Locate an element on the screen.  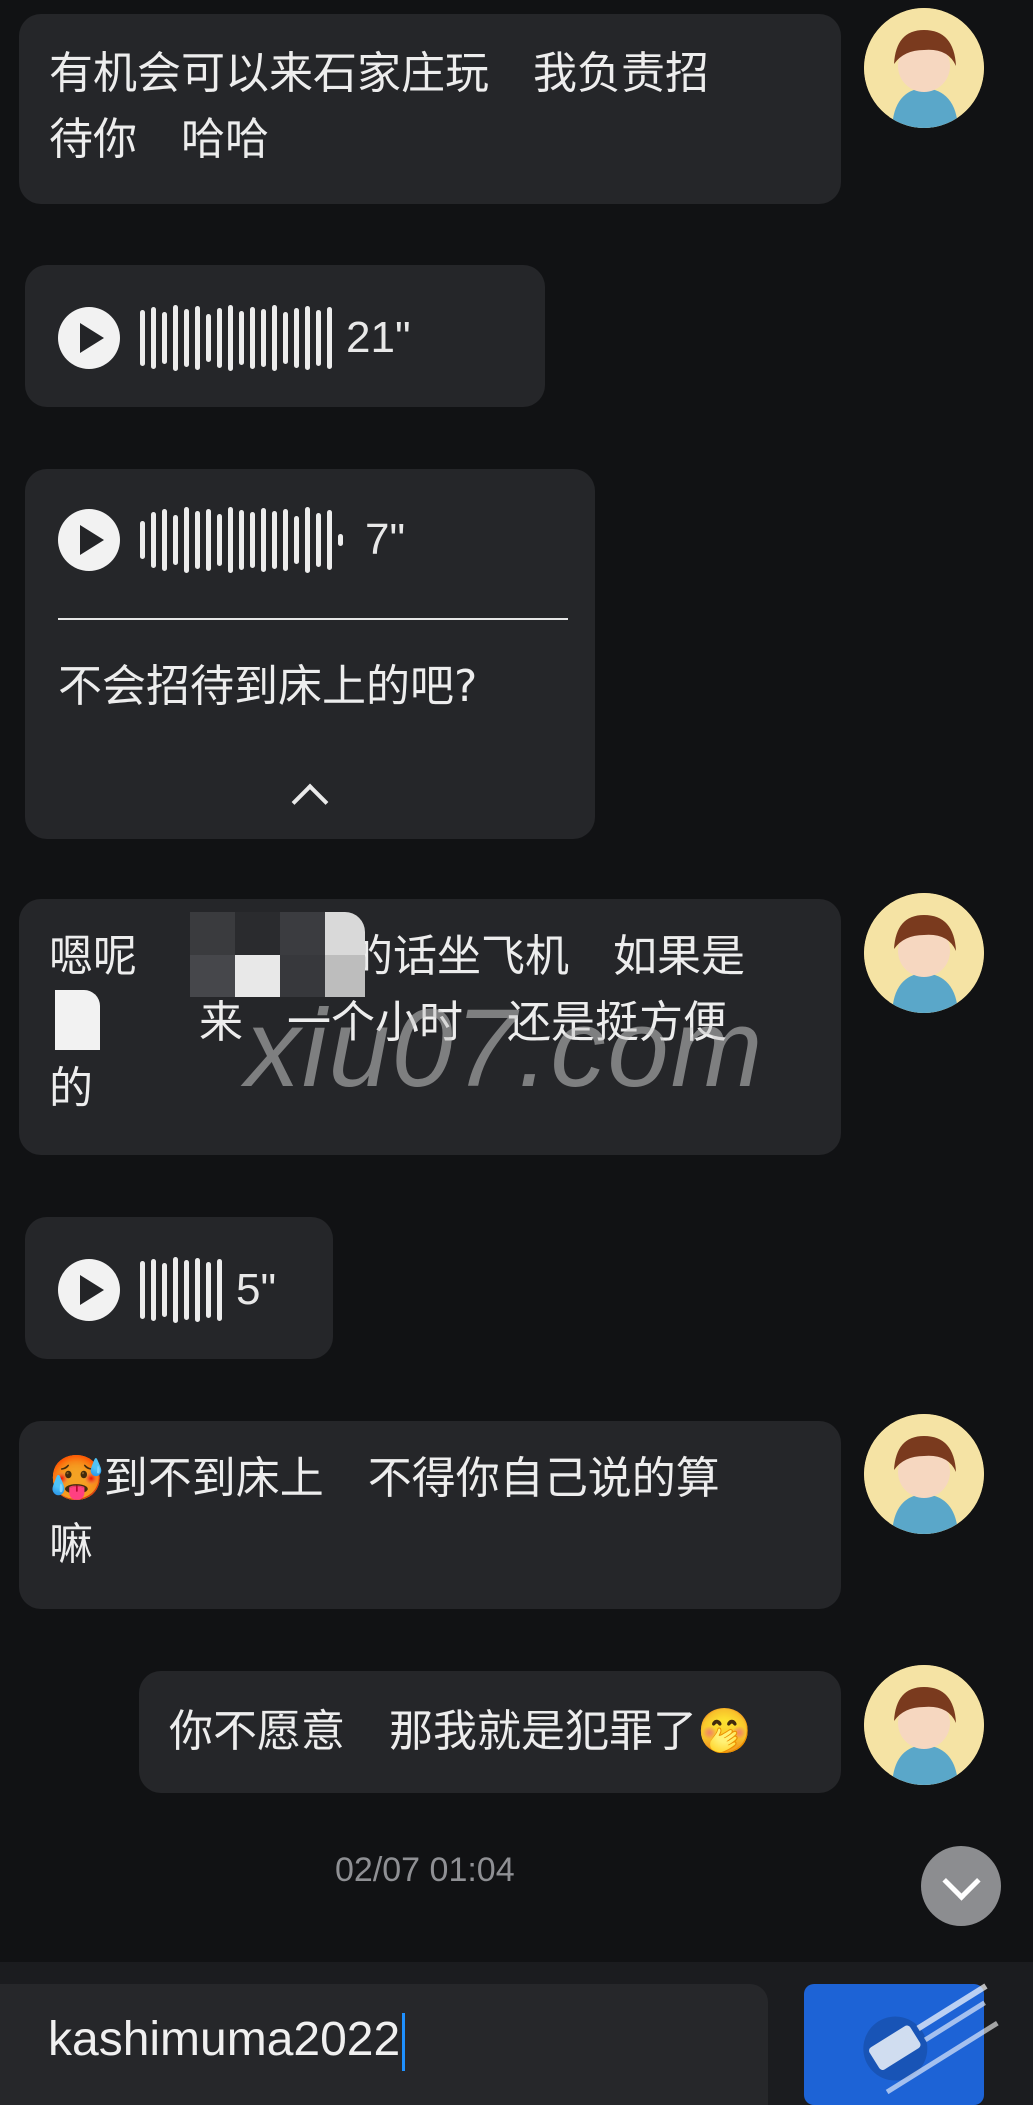
scroll-to-bottom-button is located at coordinates (961, 1886).